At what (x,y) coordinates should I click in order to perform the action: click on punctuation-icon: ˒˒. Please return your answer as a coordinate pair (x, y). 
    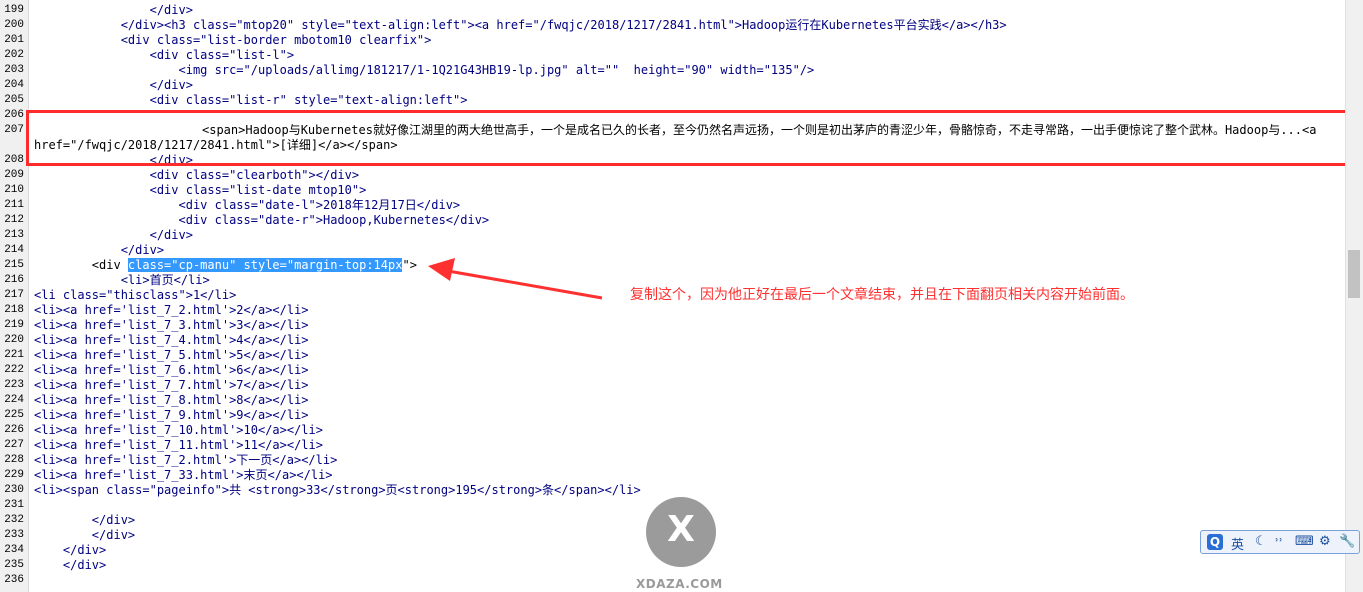
    Looking at the image, I should click on (1279, 541).